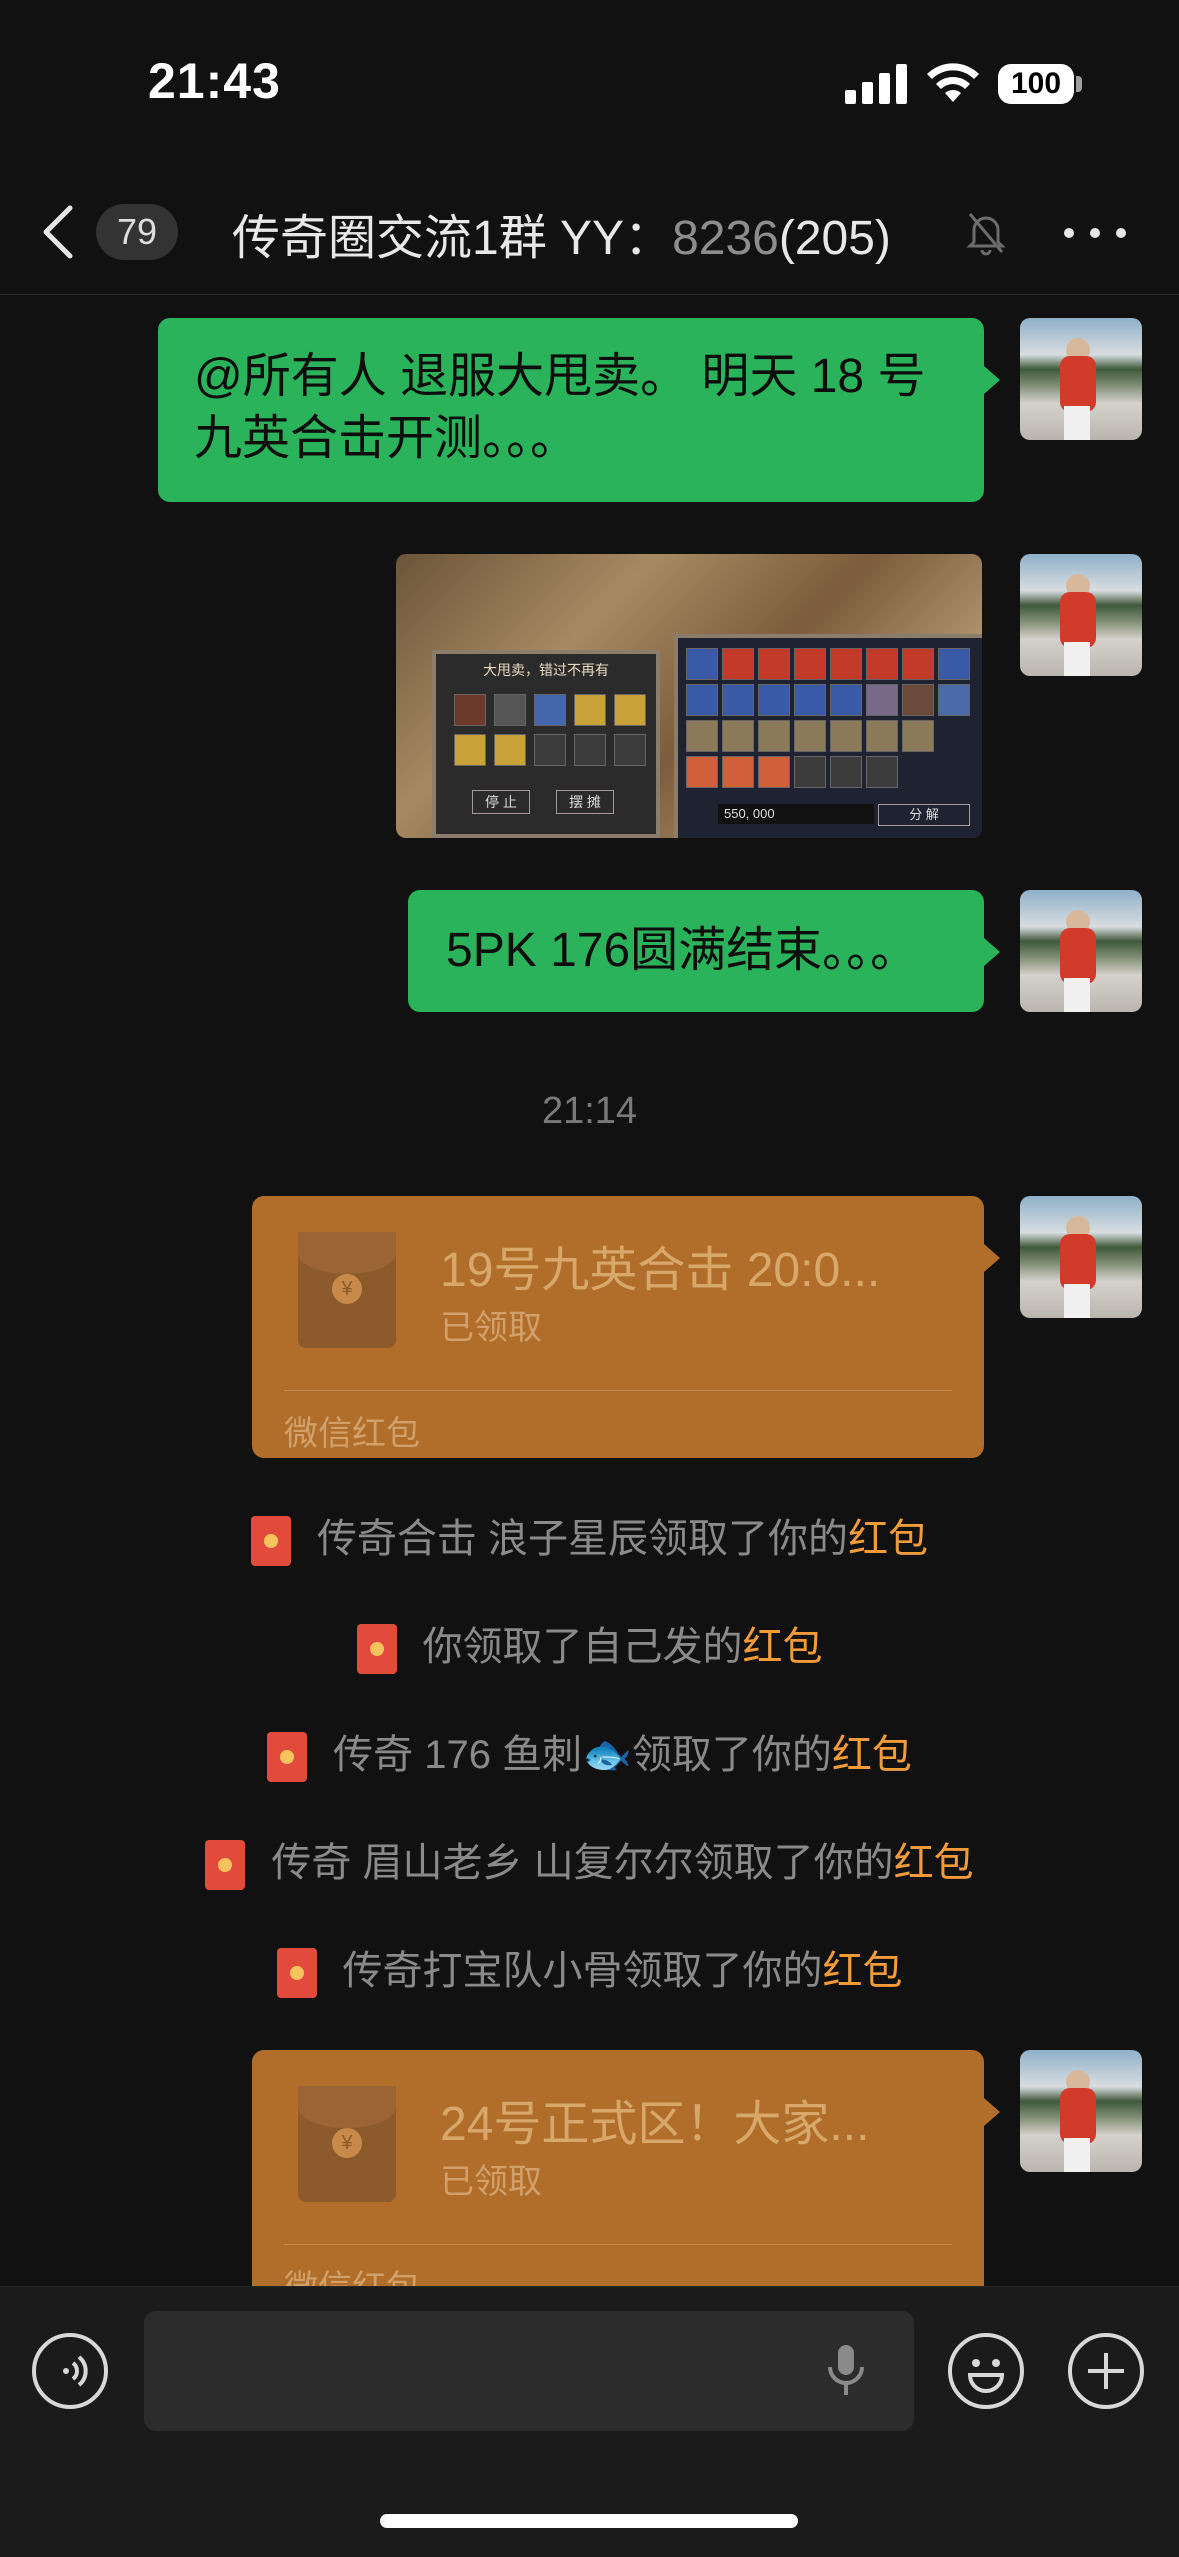  I want to click on notice-text: 传奇打宝队小骨领取了你的, so click(582, 1971).